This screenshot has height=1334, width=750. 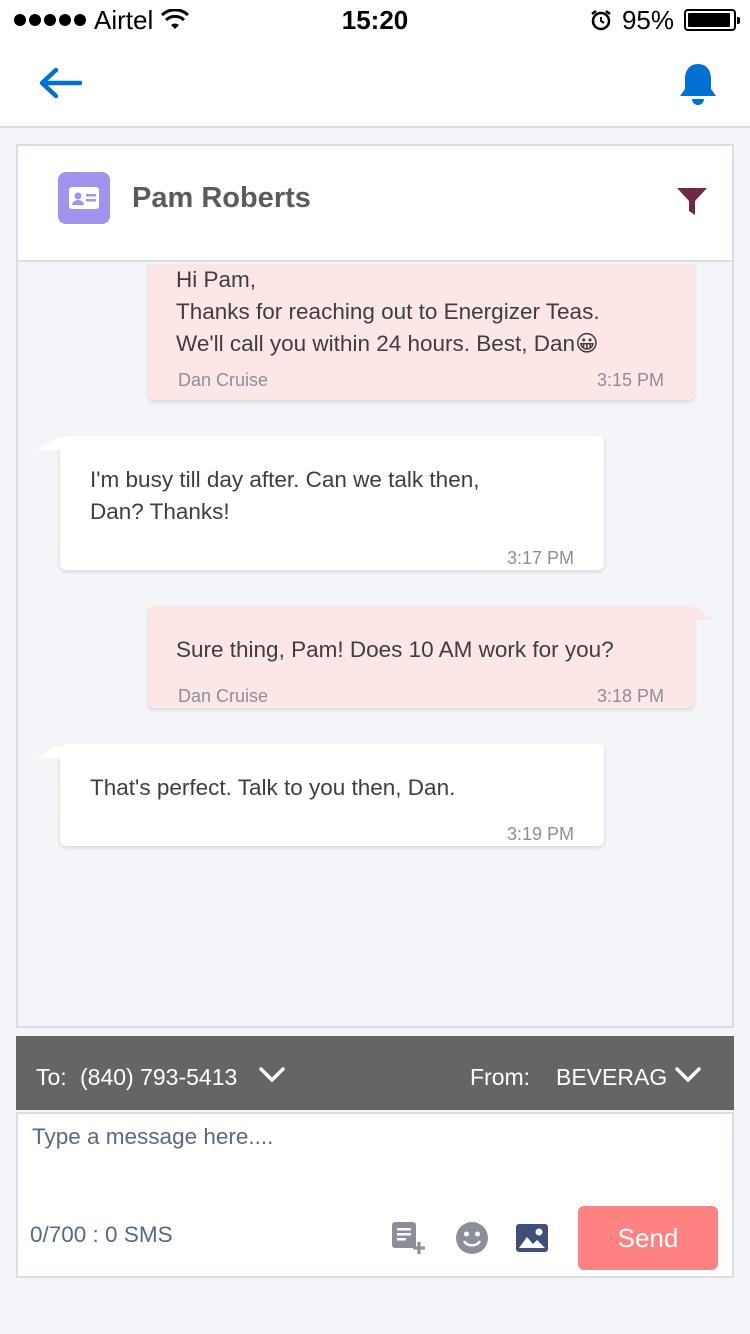 I want to click on contact-card-icon, so click(x=84, y=198).